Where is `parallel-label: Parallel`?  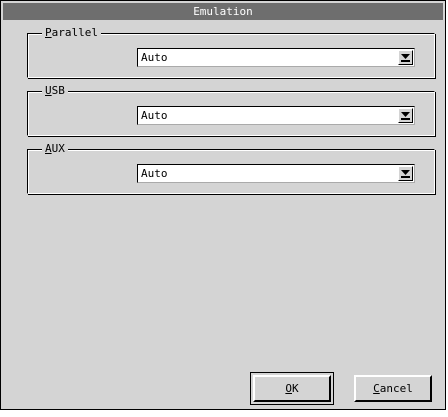 parallel-label: Parallel is located at coordinates (71, 33).